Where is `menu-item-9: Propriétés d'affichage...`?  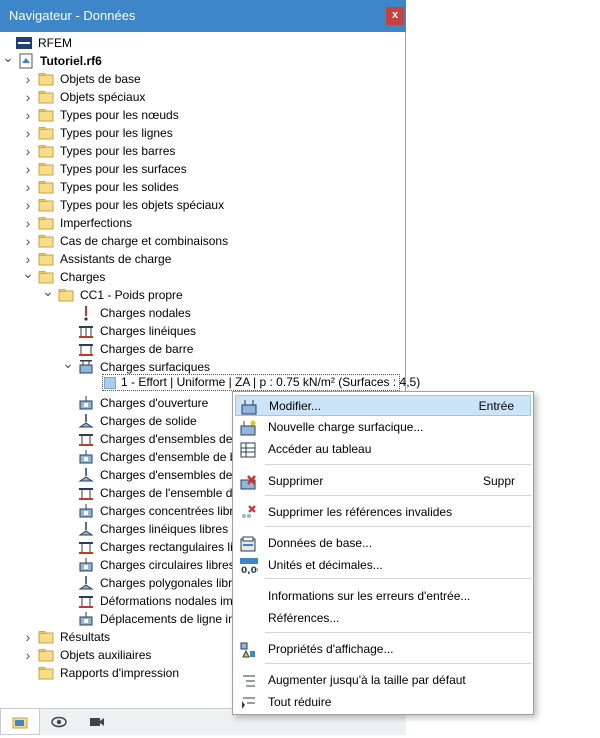
menu-item-9: Propriétés d'affichage... is located at coordinates (383, 649).